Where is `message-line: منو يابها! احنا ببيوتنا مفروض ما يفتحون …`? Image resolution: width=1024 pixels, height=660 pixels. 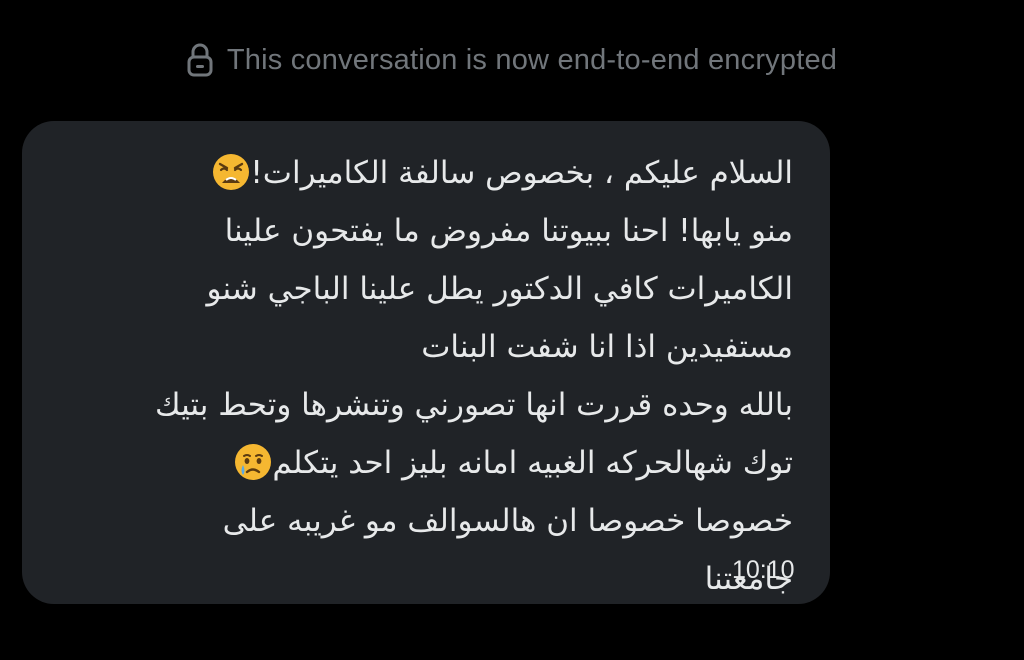 message-line: منو يابها! احنا ببيوتنا مفروض ما يفتحون … is located at coordinates (508, 231).